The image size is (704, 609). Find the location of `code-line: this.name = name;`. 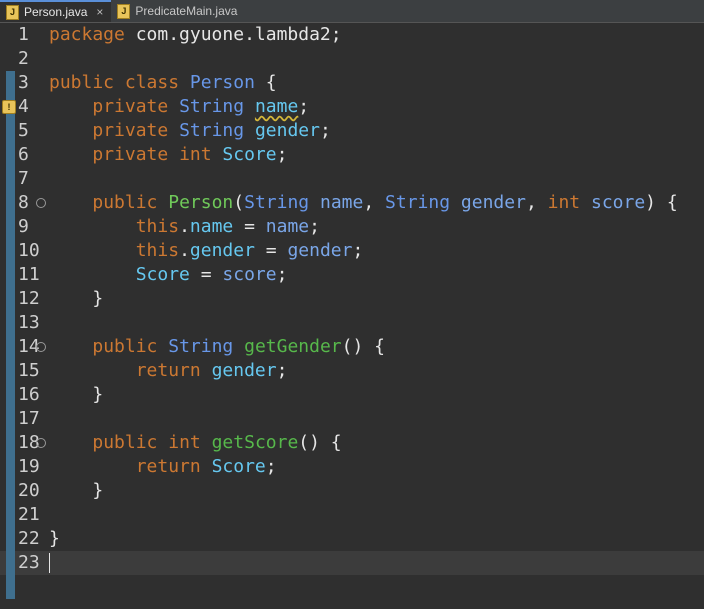

code-line: this.name = name; is located at coordinates (376, 227).